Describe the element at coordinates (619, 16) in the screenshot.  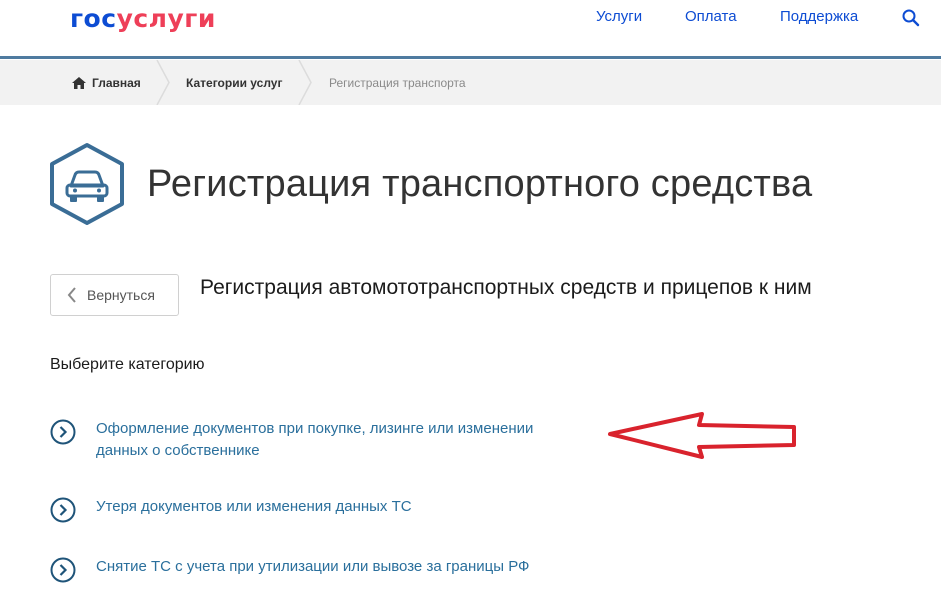
I see `nav-services: Услуги` at that location.